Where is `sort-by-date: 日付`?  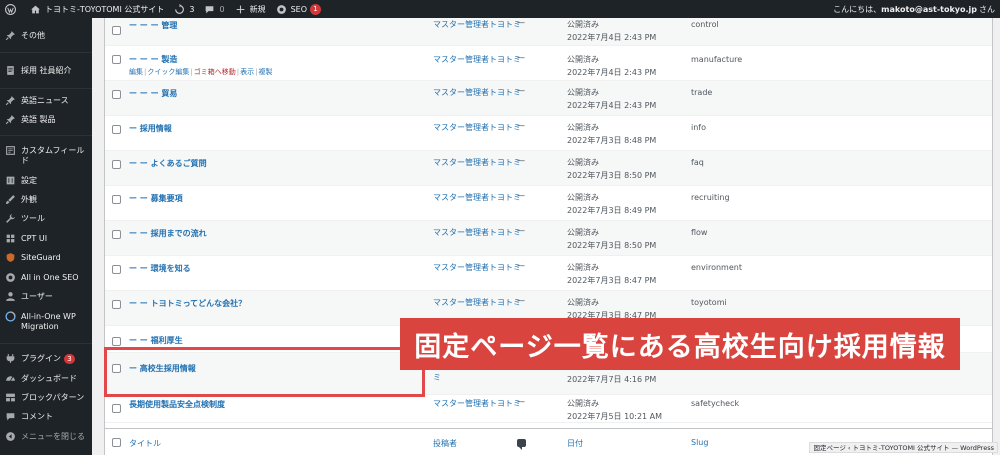
sort-by-date: 日付 is located at coordinates (575, 443).